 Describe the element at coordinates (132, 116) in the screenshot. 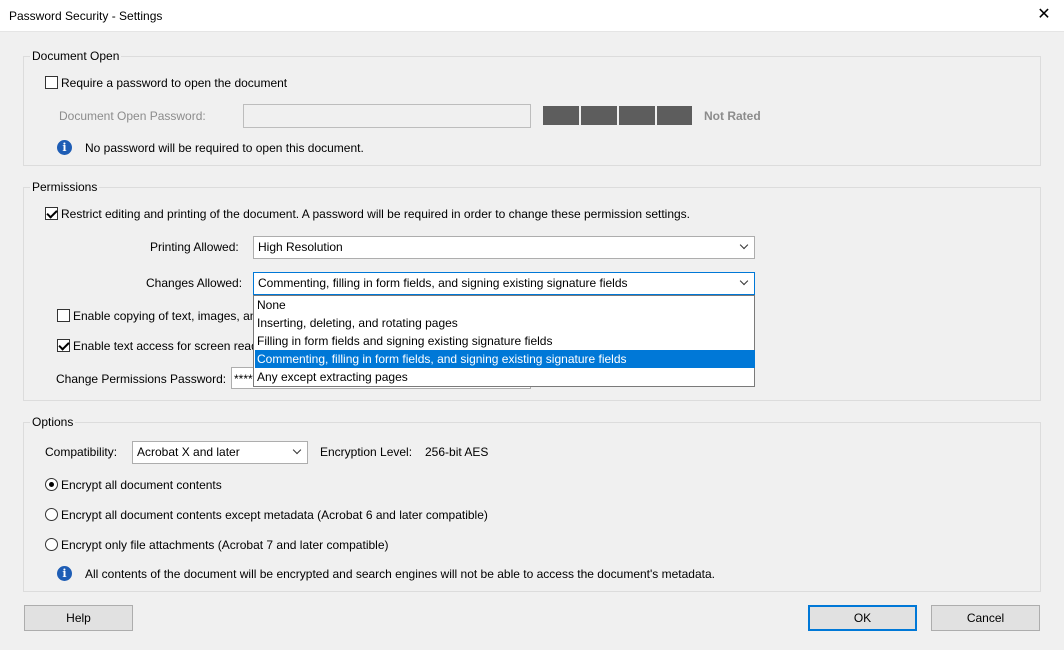

I see `document-open-password-label: Document Open Password:` at that location.